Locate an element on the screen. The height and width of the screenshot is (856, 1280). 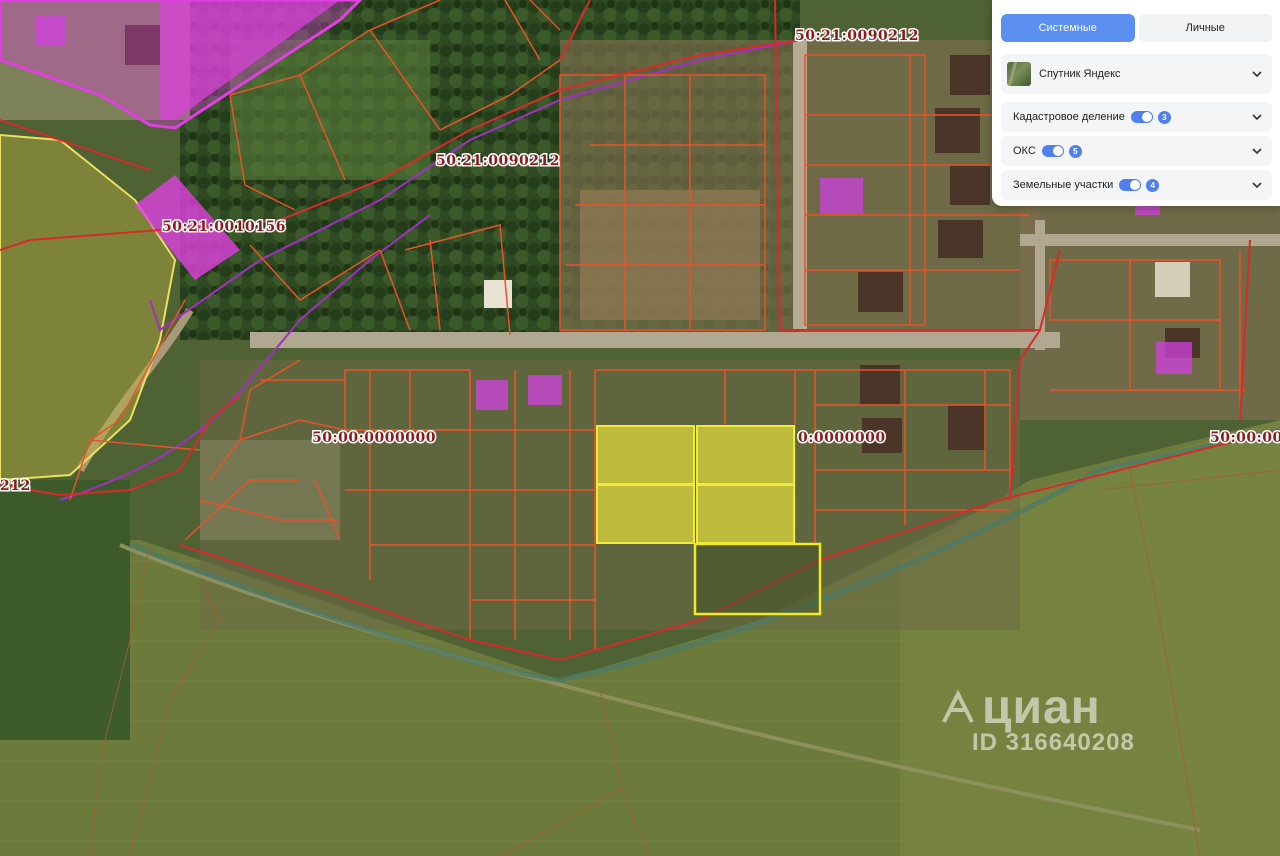
satellite-thumbnail-icon is located at coordinates (1019, 74).